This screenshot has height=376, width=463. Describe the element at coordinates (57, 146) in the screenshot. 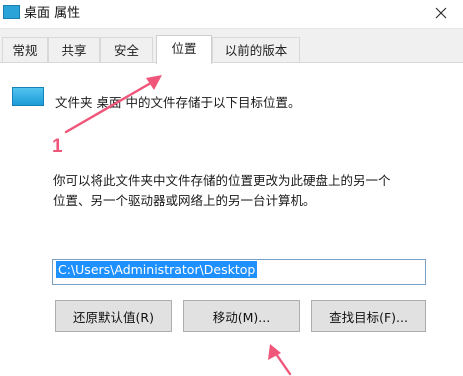

I see `step-number: 1` at that location.